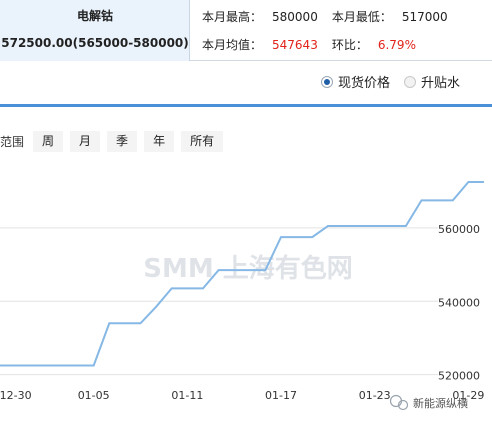 The height and width of the screenshot is (424, 492). What do you see at coordinates (459, 229) in the screenshot?
I see `y-tick-label: 560000` at bounding box center [459, 229].